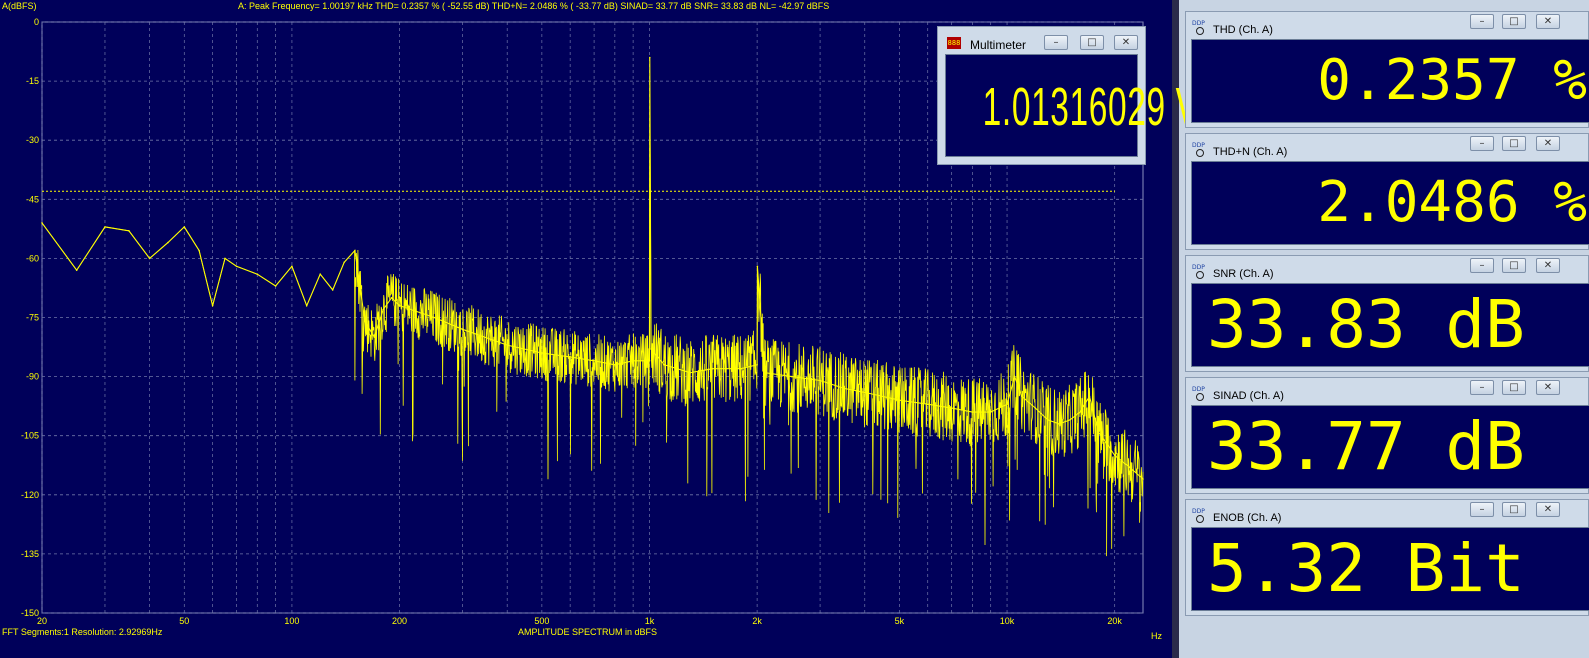 This screenshot has height=658, width=1589. Describe the element at coordinates (541, 621) in the screenshot. I see `x-tick-label: 500` at that location.